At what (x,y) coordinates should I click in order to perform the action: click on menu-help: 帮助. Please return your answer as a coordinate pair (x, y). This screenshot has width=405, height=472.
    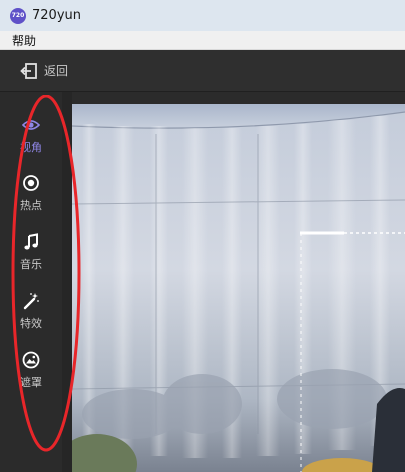
    Looking at the image, I should click on (24, 40).